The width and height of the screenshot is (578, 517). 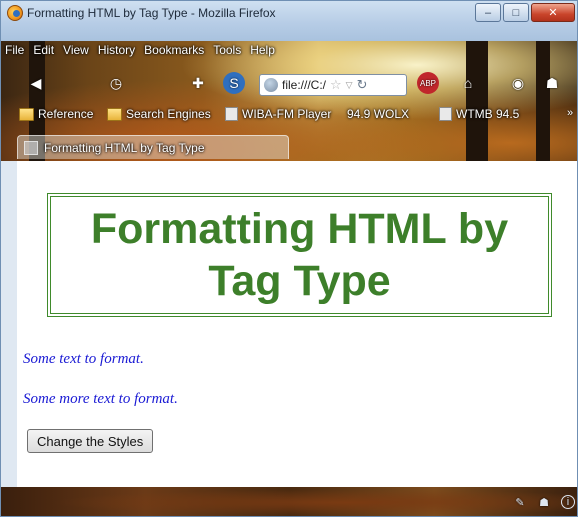 What do you see at coordinates (568, 502) in the screenshot?
I see `info-icon: i` at bounding box center [568, 502].